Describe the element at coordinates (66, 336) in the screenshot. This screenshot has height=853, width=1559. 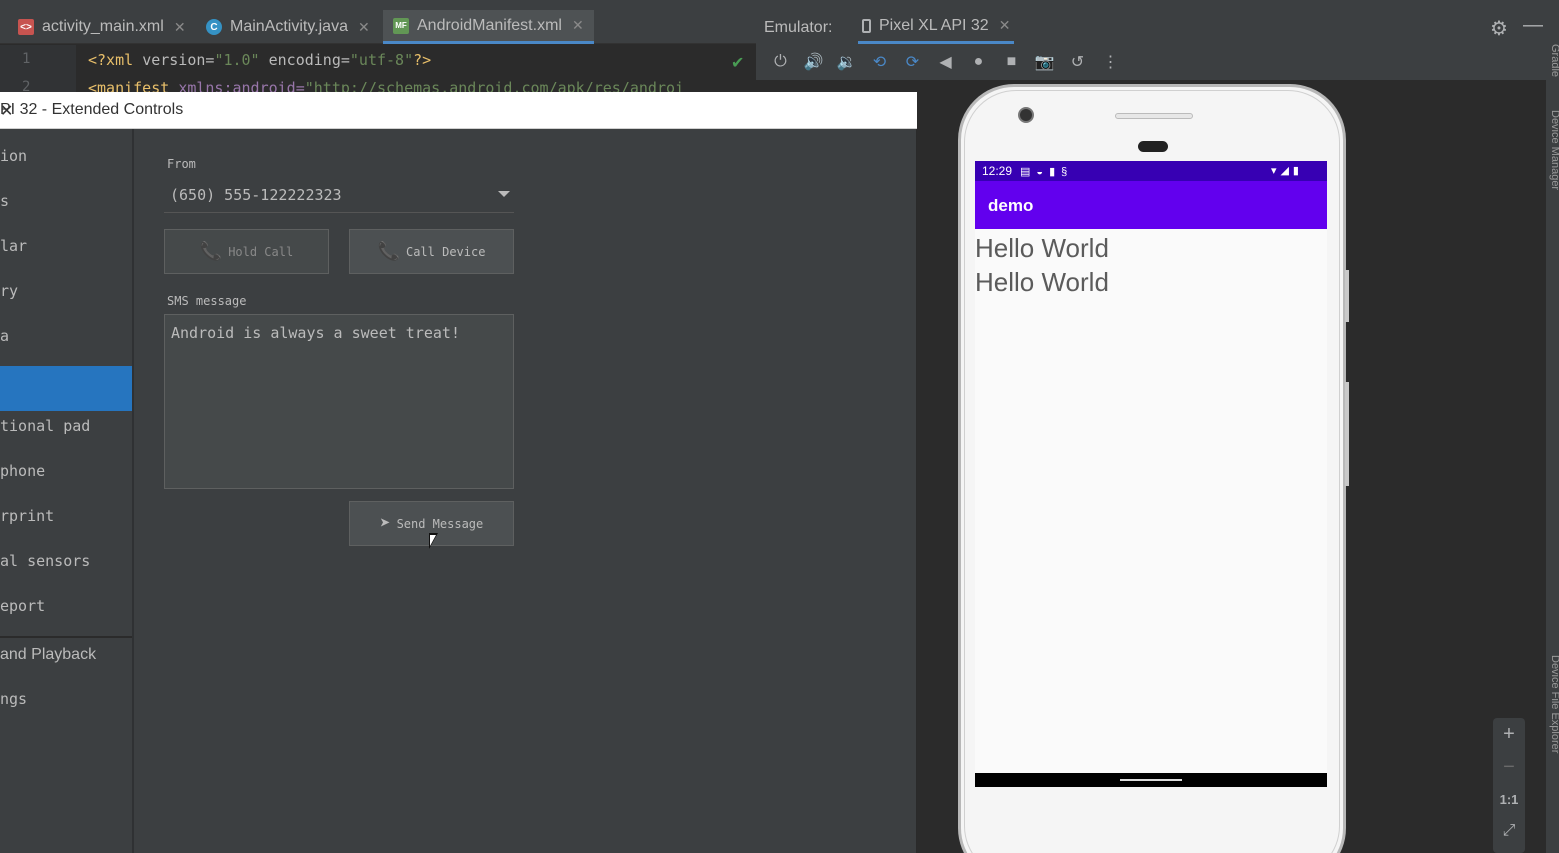
I see `nav-item: a` at that location.